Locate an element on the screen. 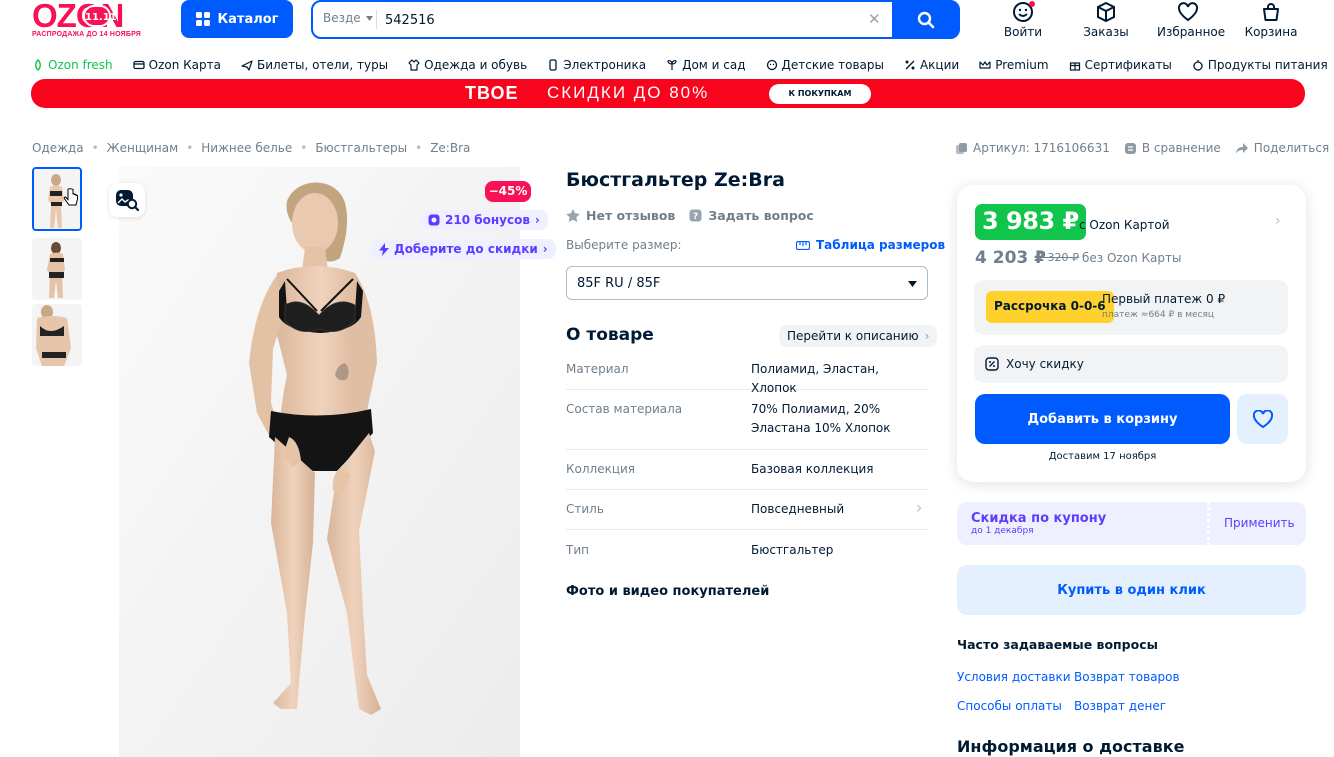 This screenshot has height=757, width=1334. grid-icon is located at coordinates (202, 19).